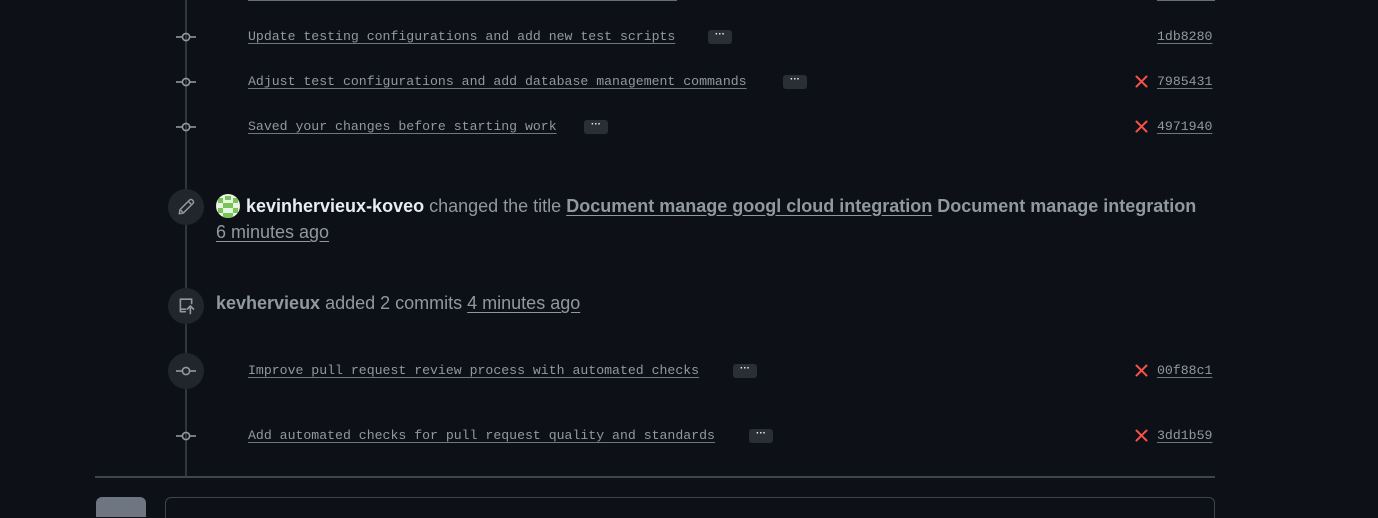 The image size is (1378, 518). What do you see at coordinates (1186, 0) in the screenshot?
I see `previous-sha-underline` at bounding box center [1186, 0].